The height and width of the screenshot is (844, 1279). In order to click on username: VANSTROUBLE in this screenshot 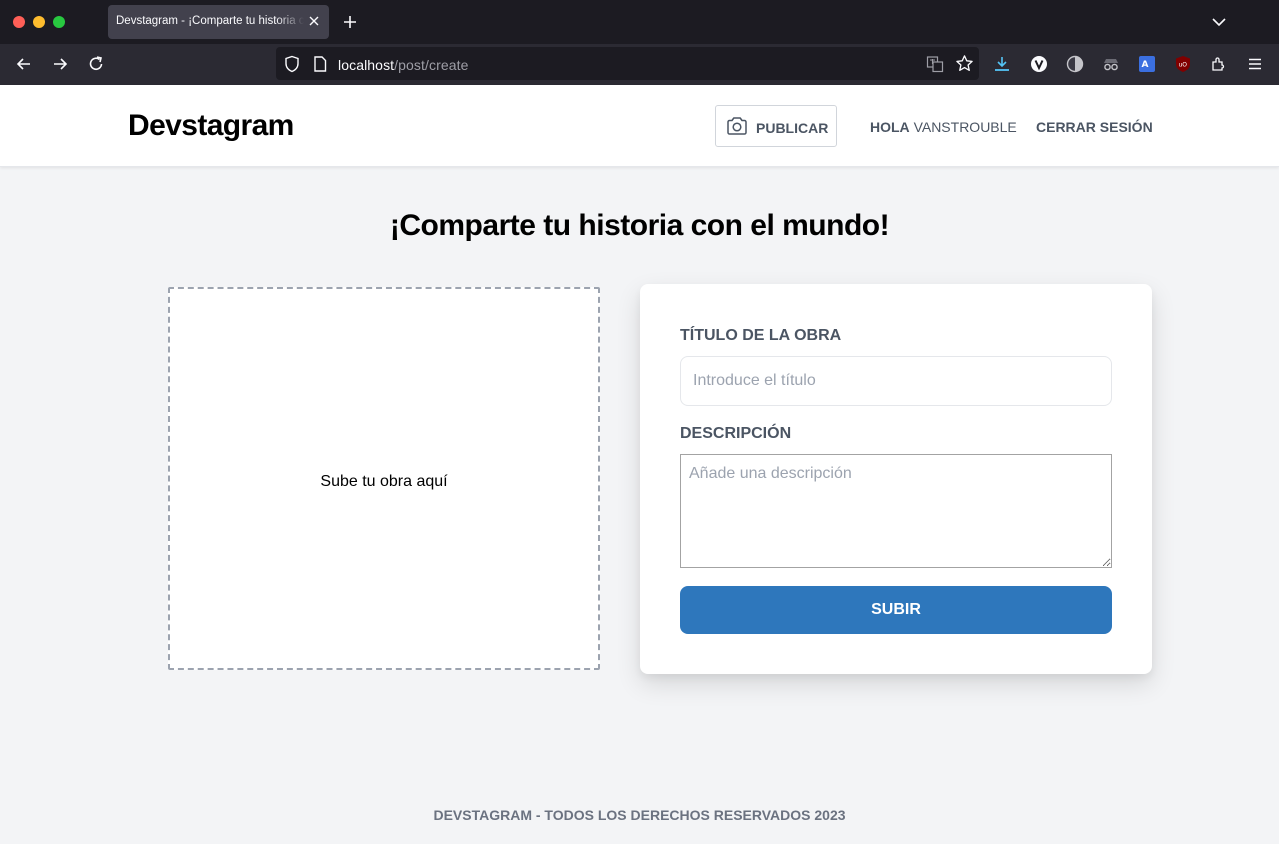, I will do `click(965, 127)`.